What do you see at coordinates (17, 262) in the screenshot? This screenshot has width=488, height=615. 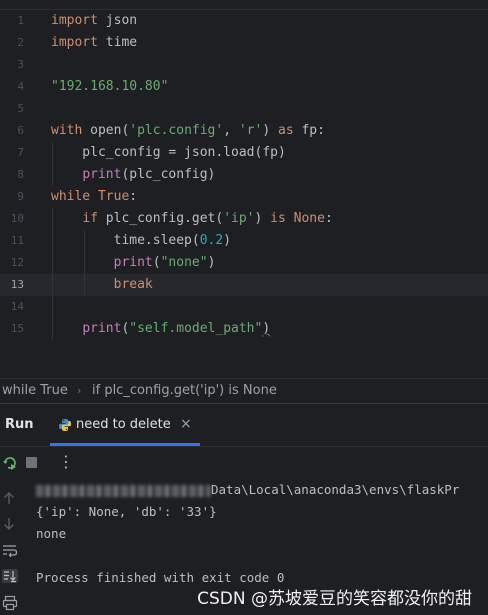 I see `line-number: 12` at bounding box center [17, 262].